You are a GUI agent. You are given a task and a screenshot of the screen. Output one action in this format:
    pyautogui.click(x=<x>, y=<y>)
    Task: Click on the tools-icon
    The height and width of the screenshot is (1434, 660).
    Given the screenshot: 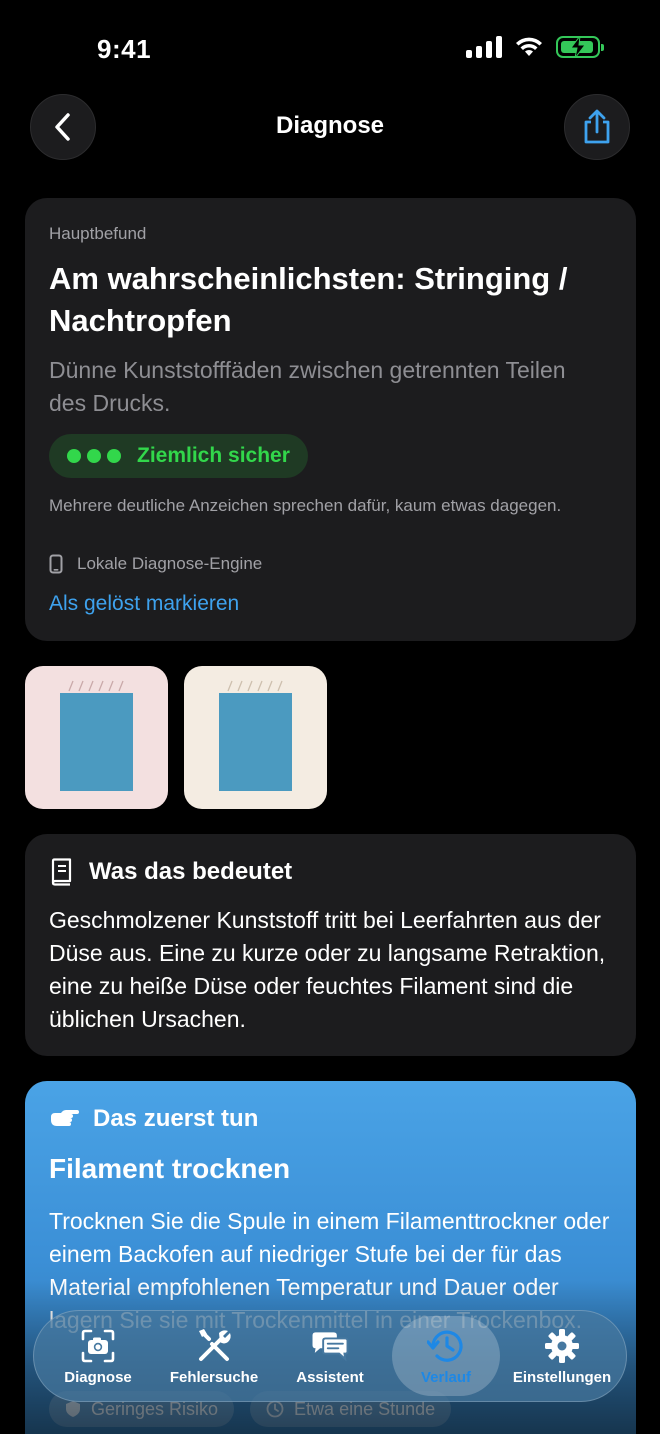 What is the action you would take?
    pyautogui.click(x=215, y=1344)
    